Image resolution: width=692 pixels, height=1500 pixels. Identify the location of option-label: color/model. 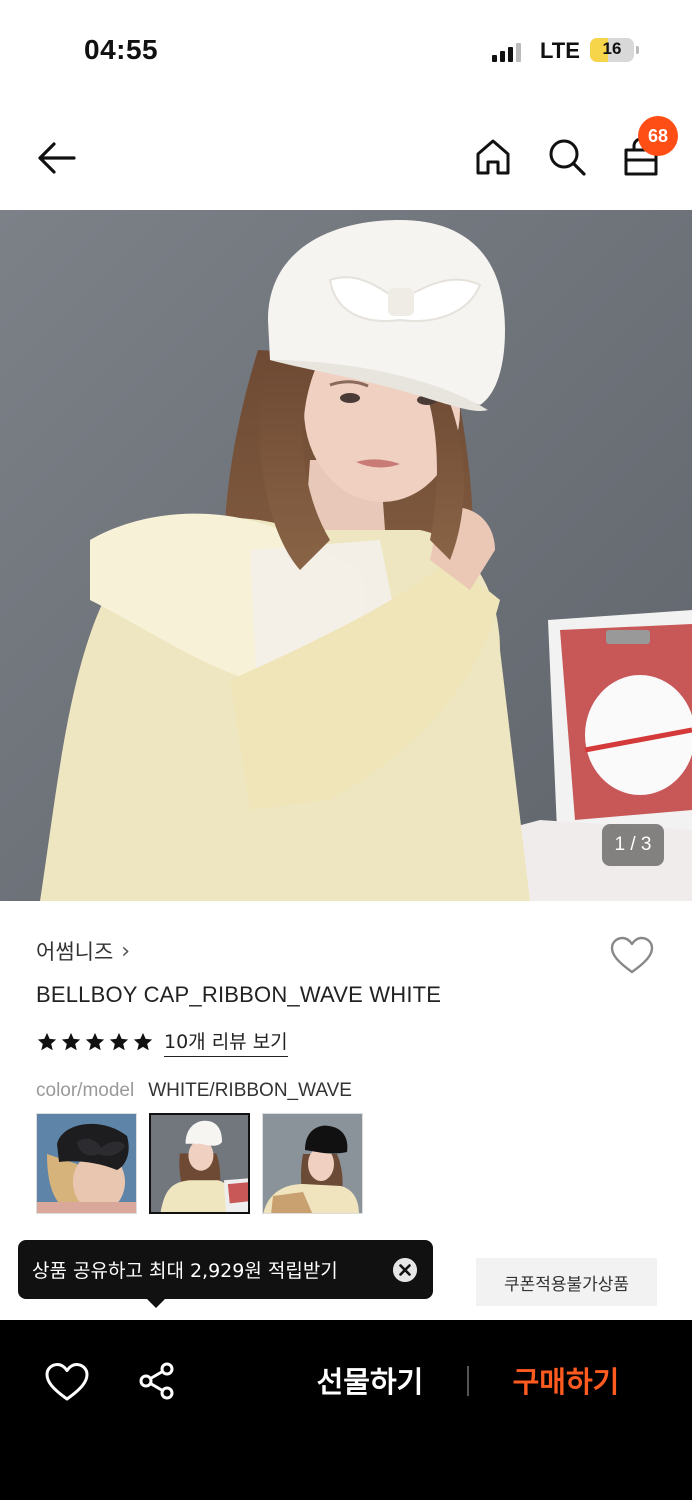
(85, 1090).